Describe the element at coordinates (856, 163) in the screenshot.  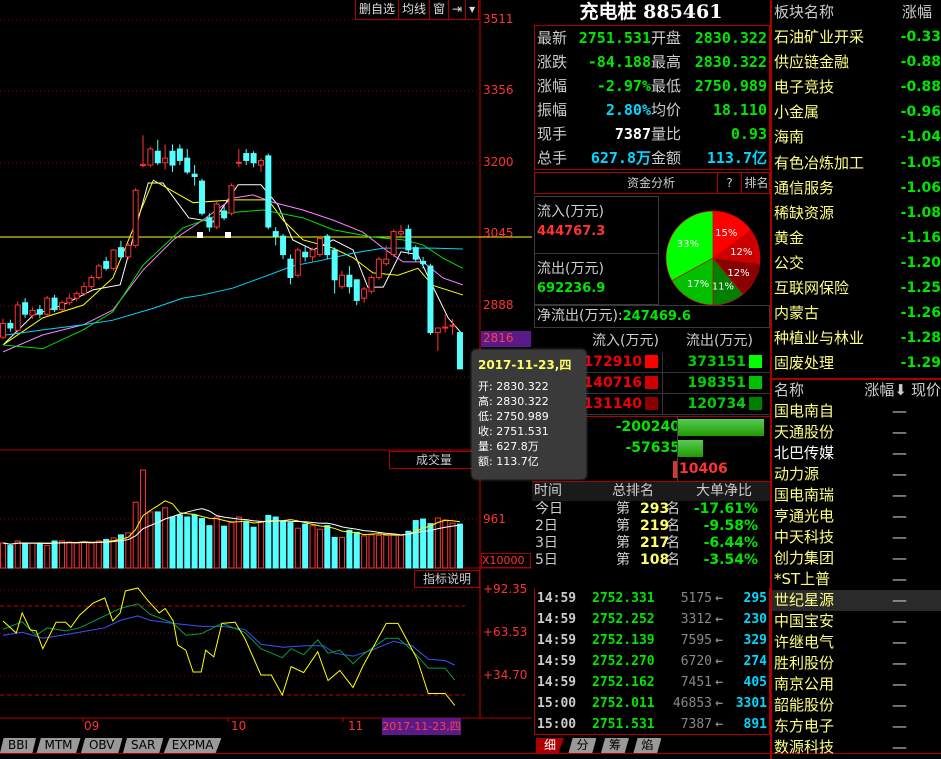
I see `sector-row: 有色冶炼加工 -1.05` at that location.